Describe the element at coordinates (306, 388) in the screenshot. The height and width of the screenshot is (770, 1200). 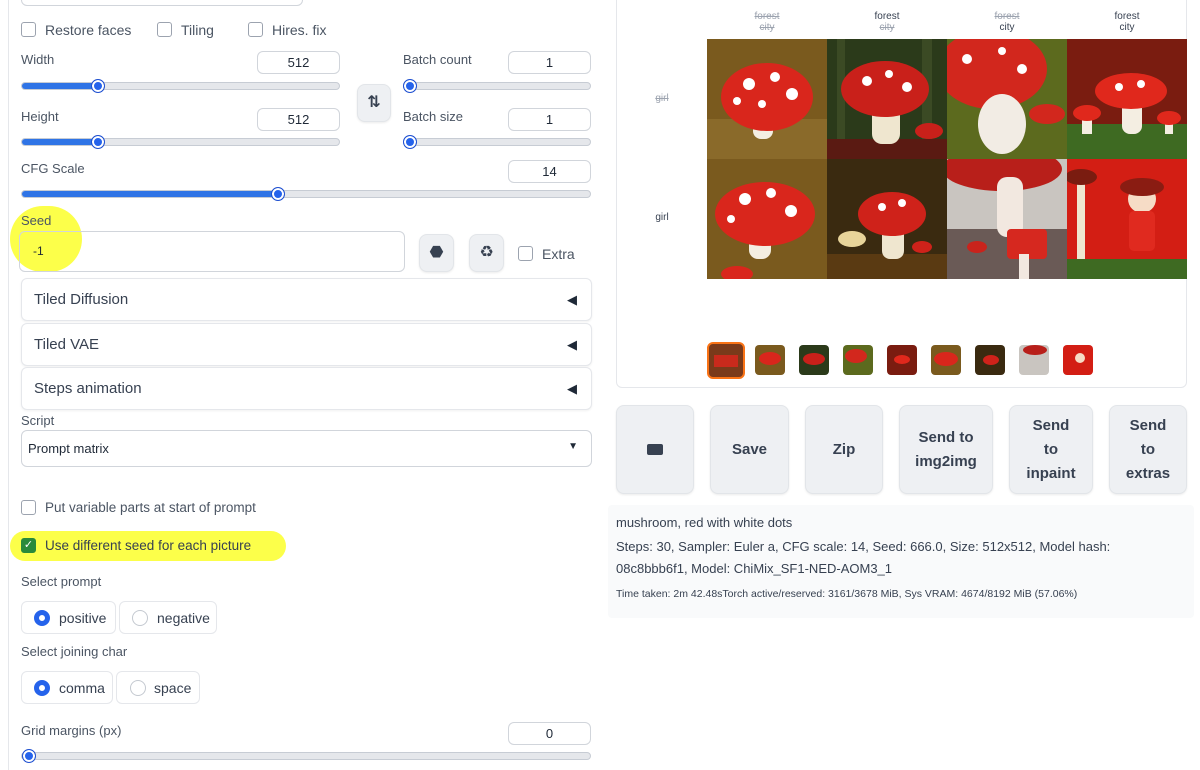
I see `accordion-steps-animation: Steps animation ◀` at that location.